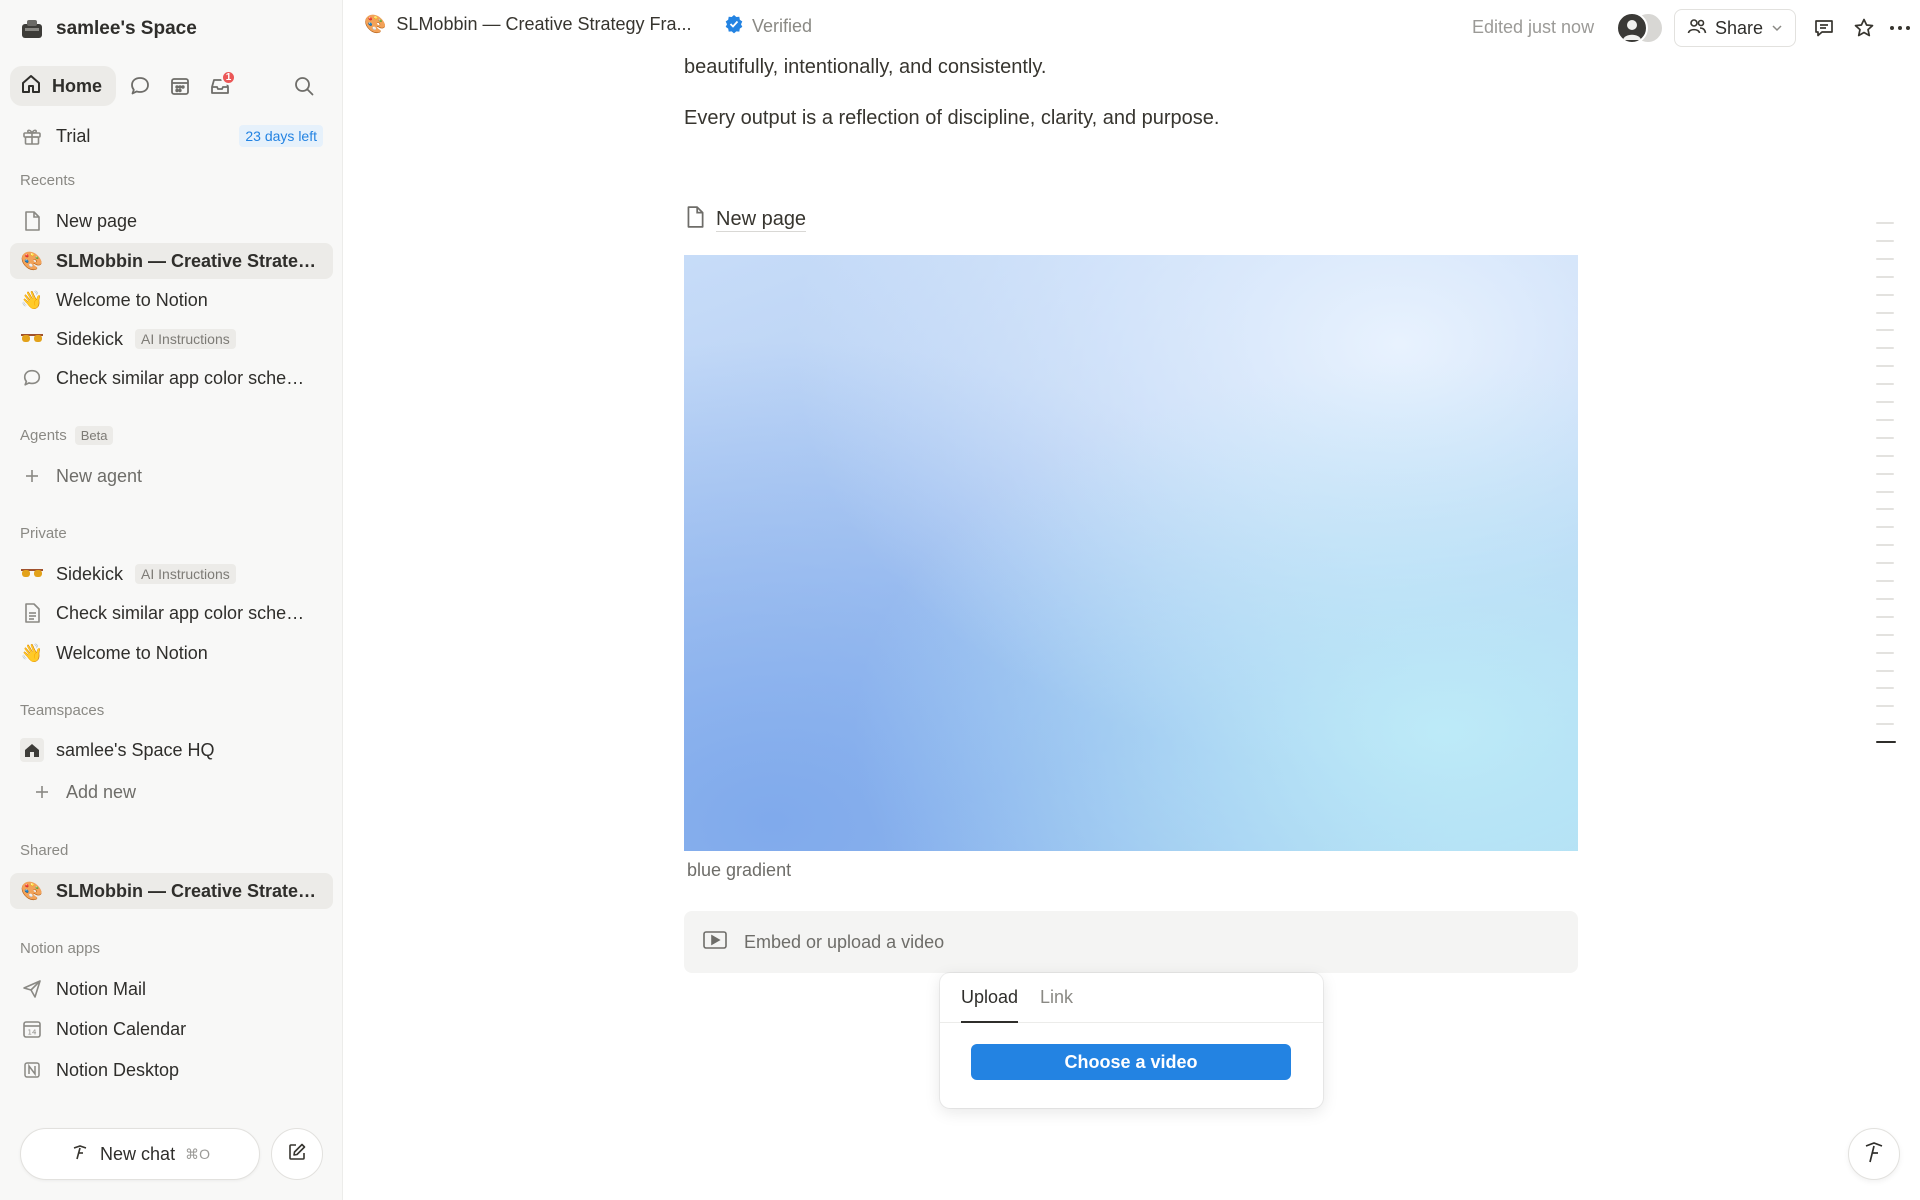 Image resolution: width=1920 pixels, height=1200 pixels. What do you see at coordinates (171, 792) in the screenshot?
I see `add-teamspace-button: Add new` at bounding box center [171, 792].